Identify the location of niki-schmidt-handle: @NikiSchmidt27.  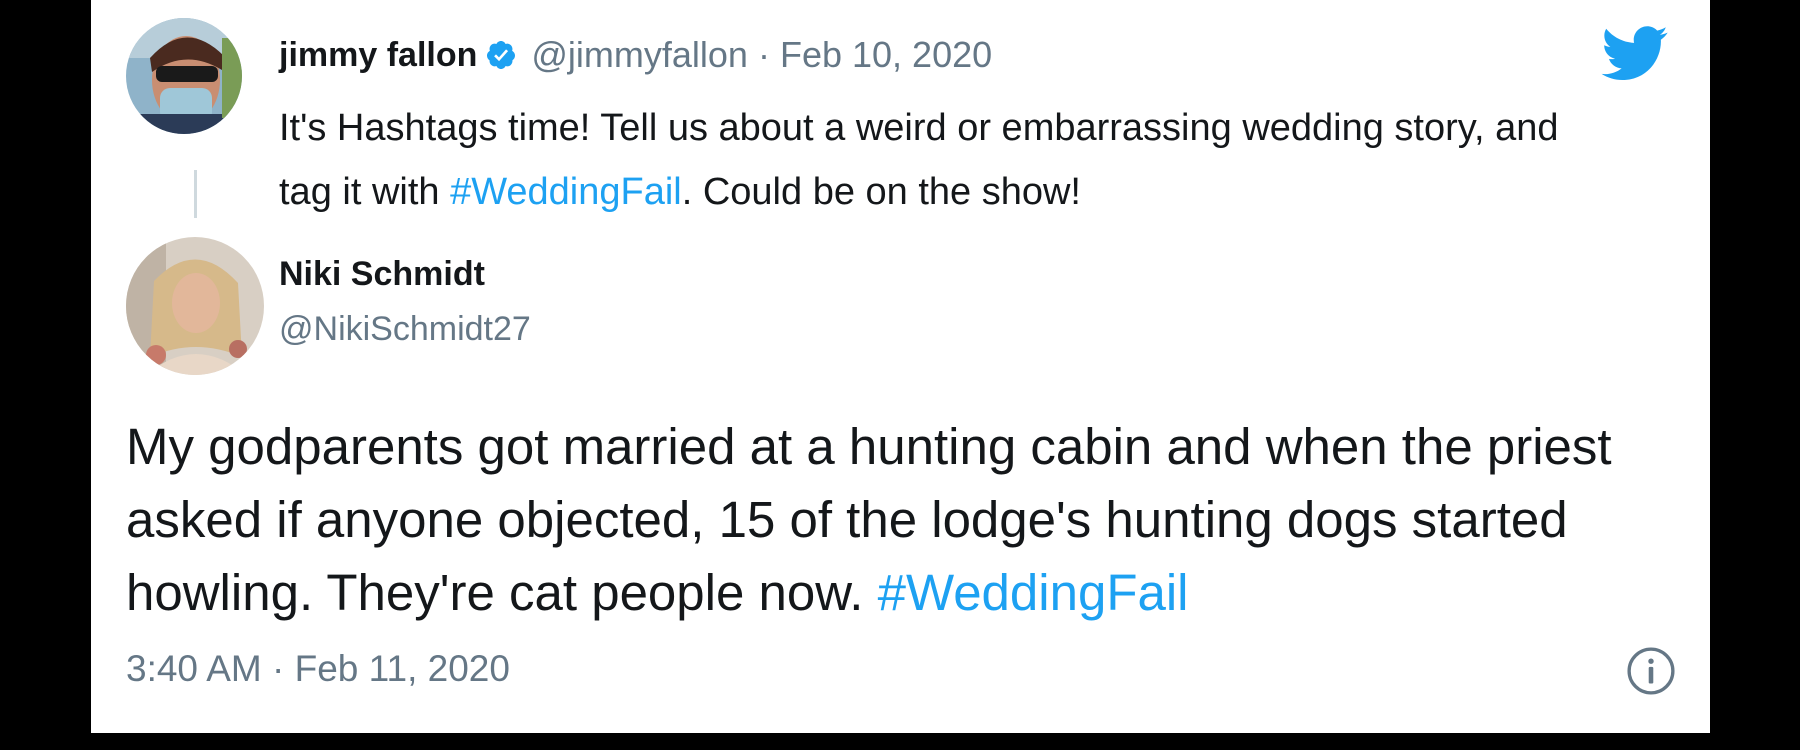
(405, 329).